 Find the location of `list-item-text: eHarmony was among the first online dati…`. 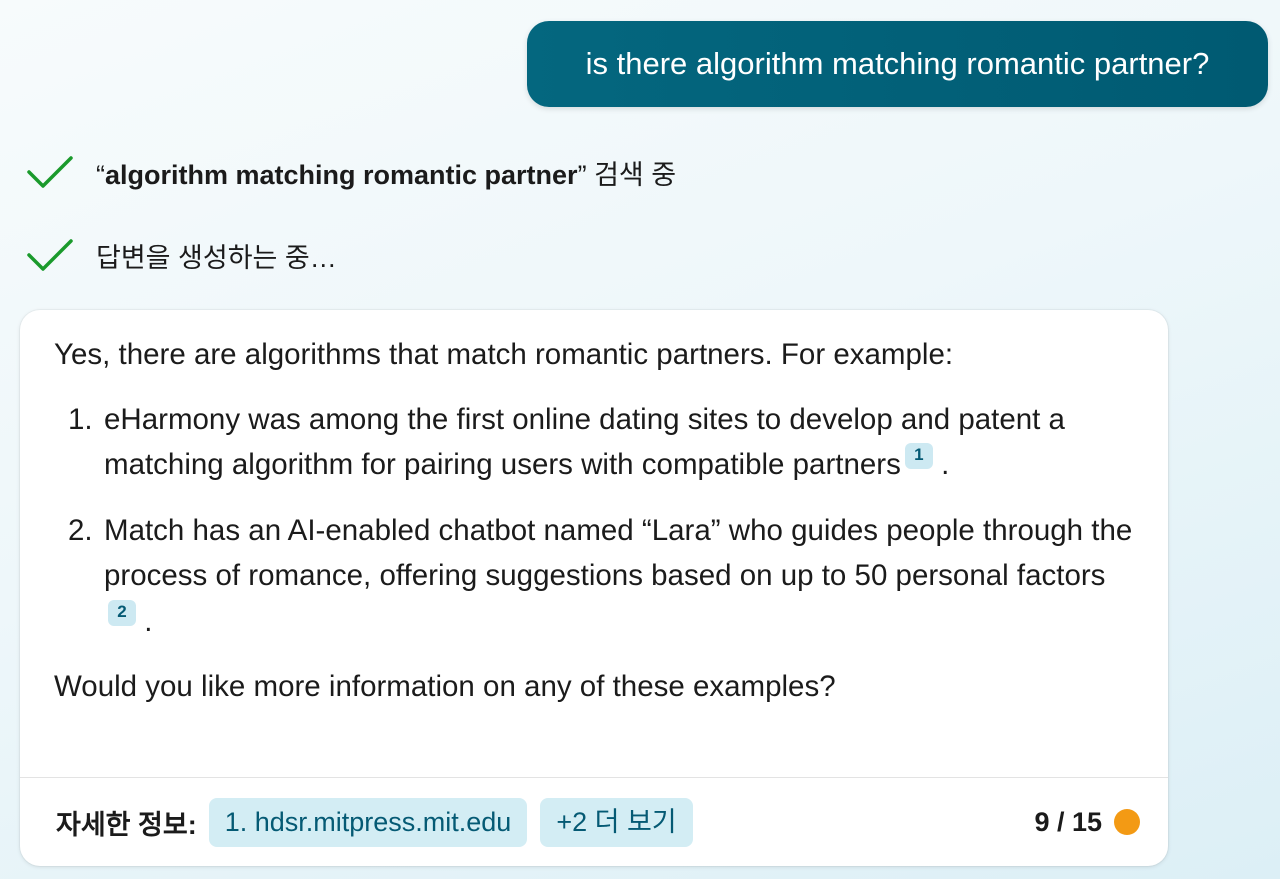

list-item-text: eHarmony was among the first online dati… is located at coordinates (584, 442).